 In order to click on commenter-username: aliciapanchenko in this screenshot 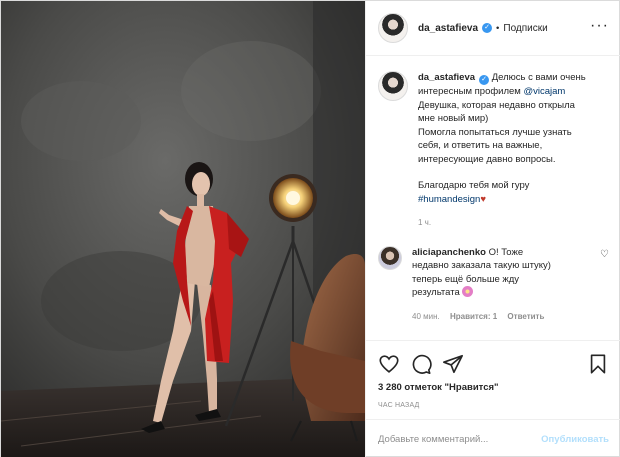, I will do `click(449, 252)`.